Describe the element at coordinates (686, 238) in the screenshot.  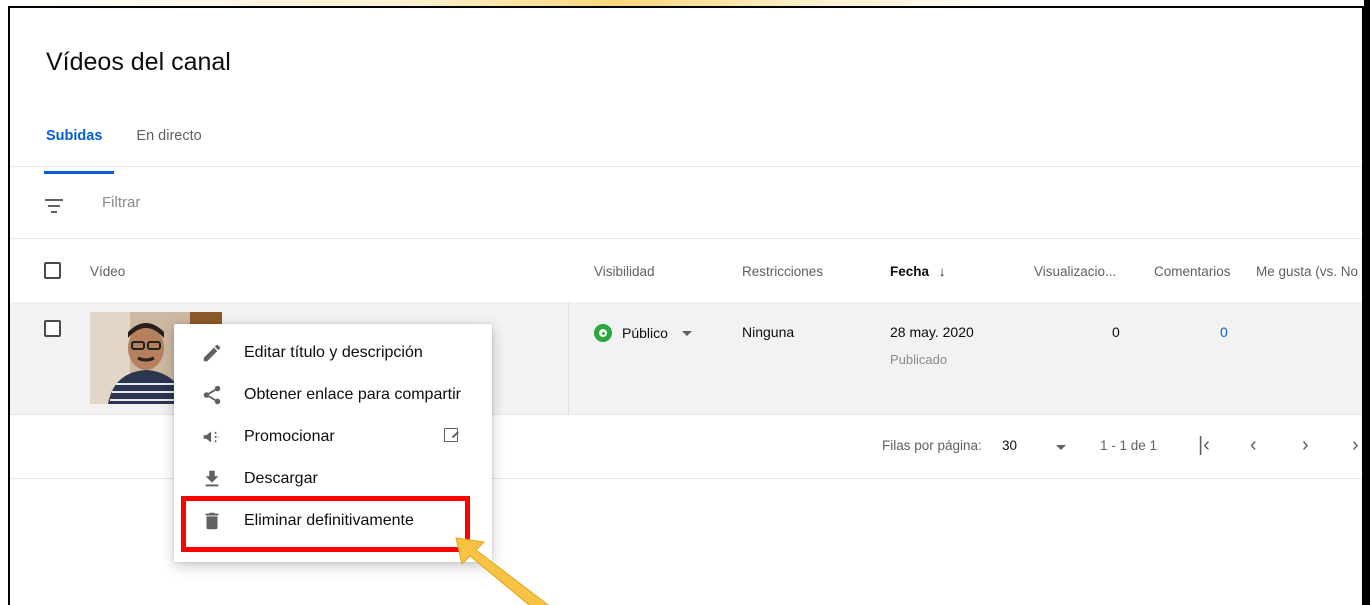
I see `divider` at that location.